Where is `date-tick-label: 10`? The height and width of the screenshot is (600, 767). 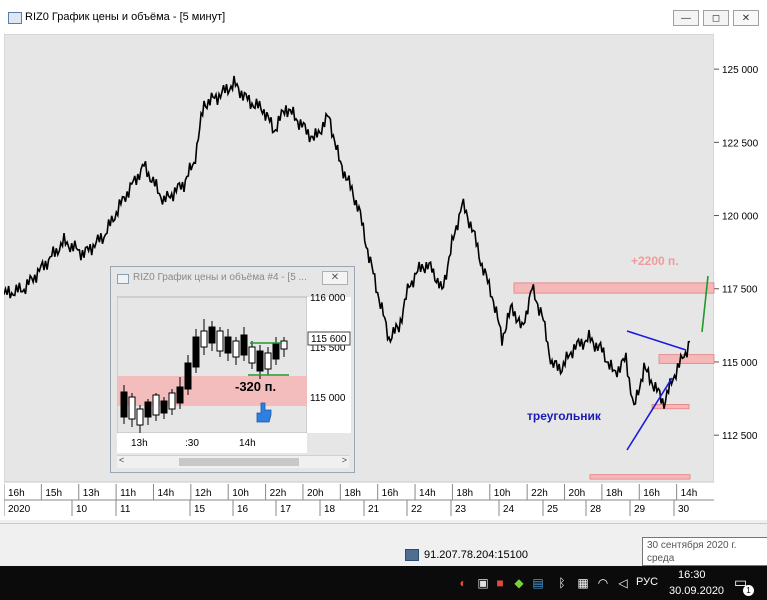
date-tick-label: 10 is located at coordinates (82, 509).